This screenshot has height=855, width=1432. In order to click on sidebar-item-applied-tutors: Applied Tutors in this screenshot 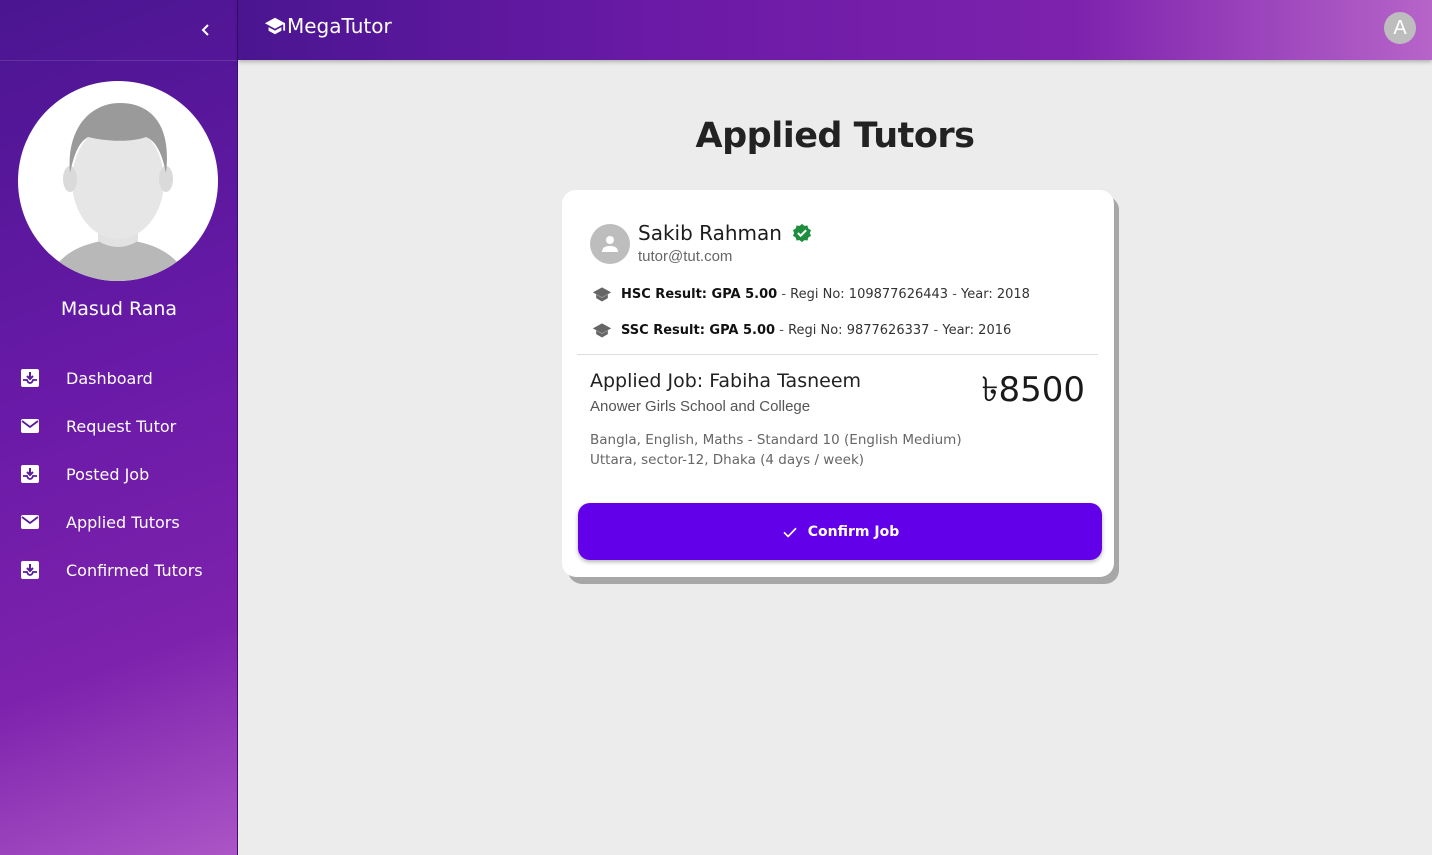, I will do `click(119, 522)`.